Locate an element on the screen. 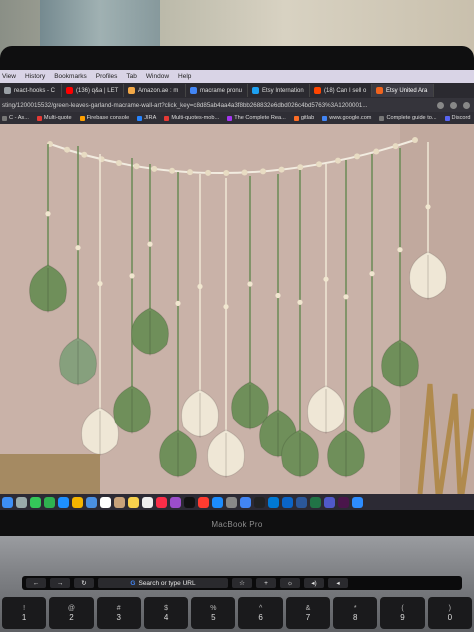 The height and width of the screenshot is (632, 474). browser-tab: Etsy United Ara is located at coordinates (403, 90).